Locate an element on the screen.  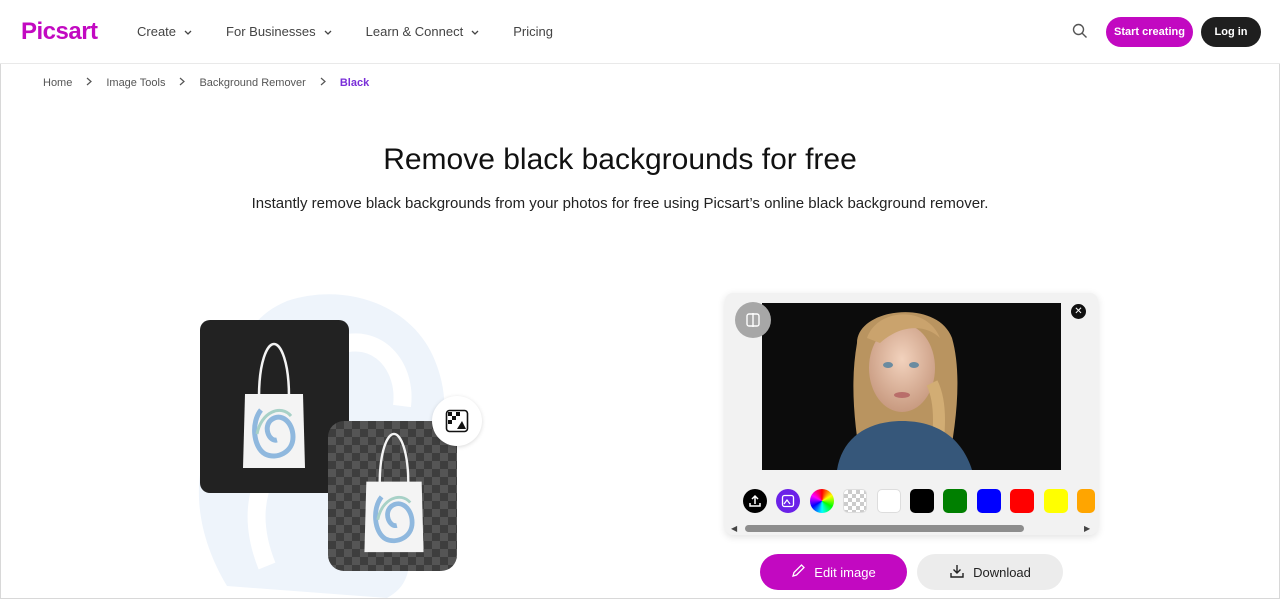
preview-photo is located at coordinates (911, 386).